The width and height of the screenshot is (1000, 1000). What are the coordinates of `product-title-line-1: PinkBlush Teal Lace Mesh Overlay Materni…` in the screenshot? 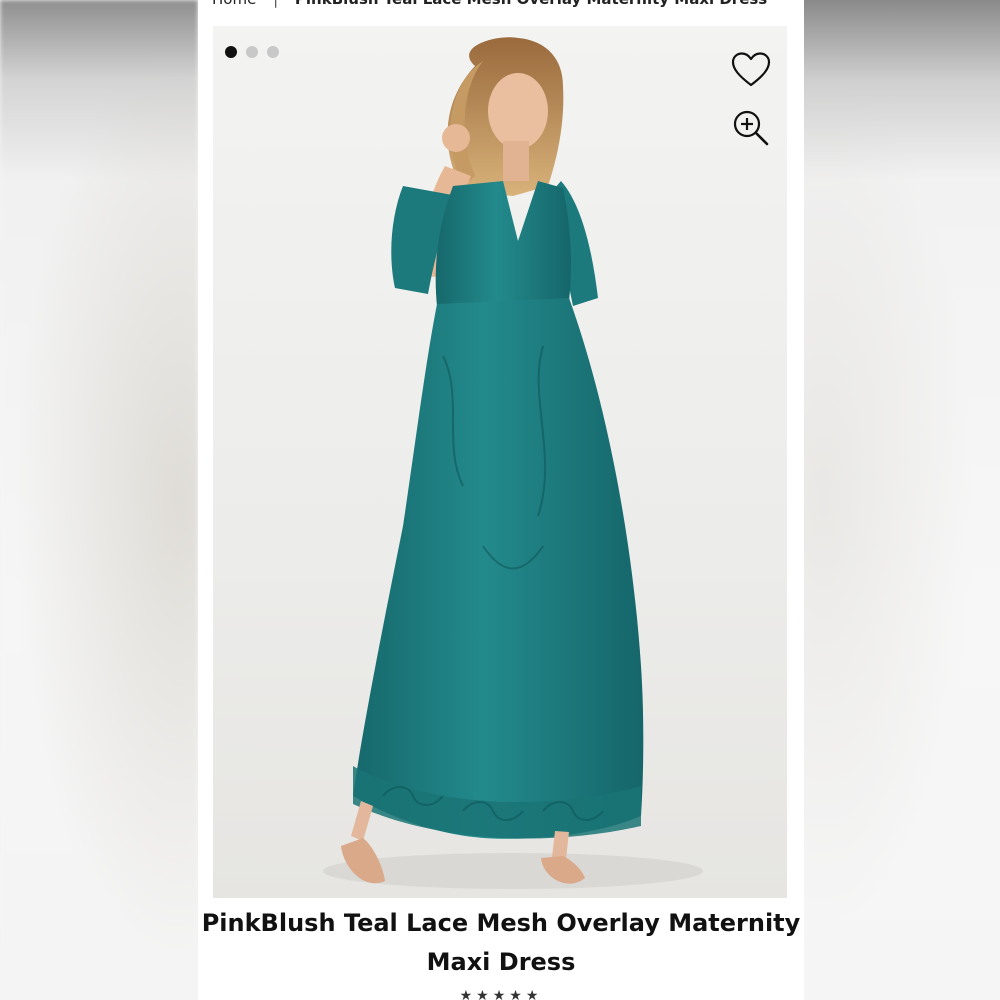 It's located at (501, 923).